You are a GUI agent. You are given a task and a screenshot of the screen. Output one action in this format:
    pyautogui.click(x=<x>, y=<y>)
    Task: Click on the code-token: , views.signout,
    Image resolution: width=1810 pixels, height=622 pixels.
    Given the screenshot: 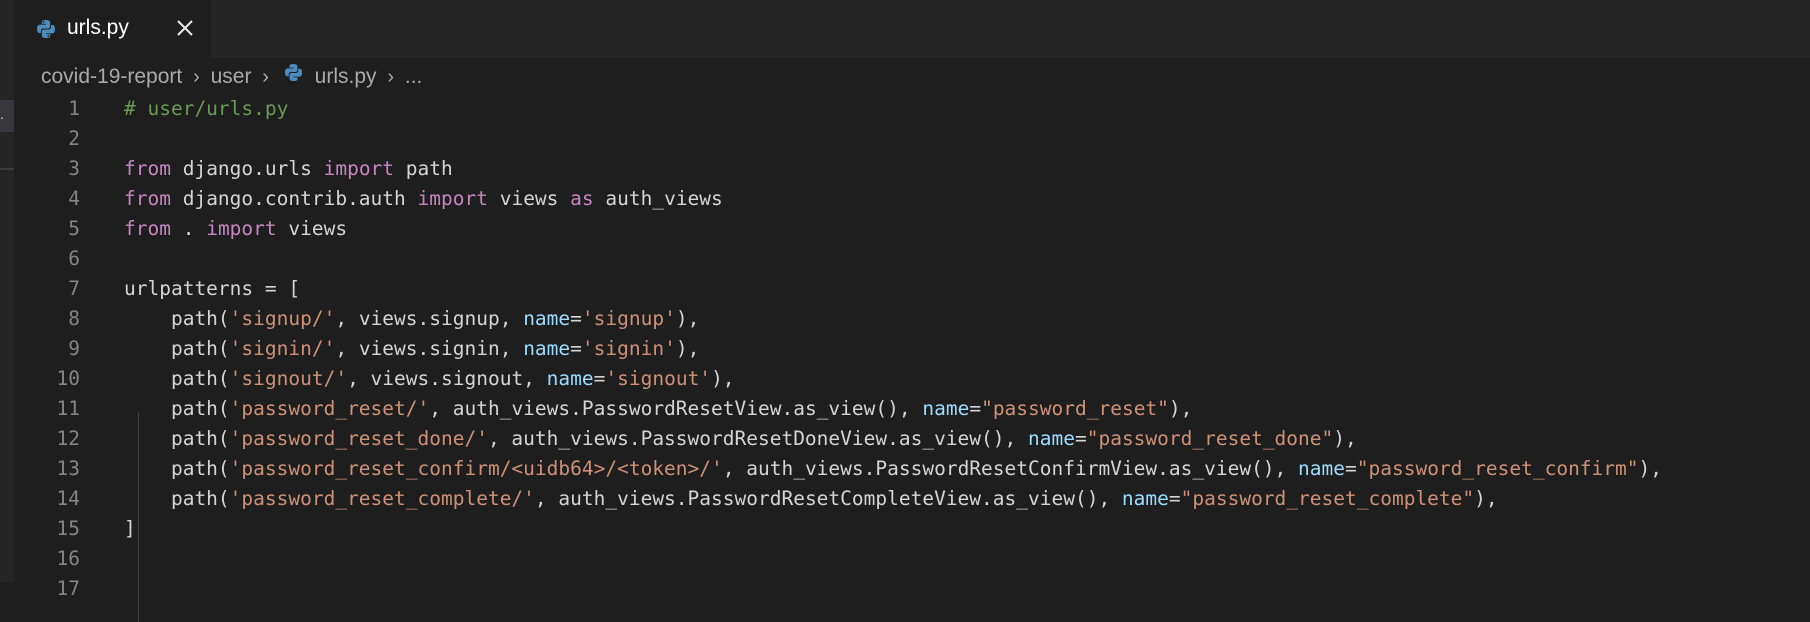 What is the action you would take?
    pyautogui.click(x=447, y=378)
    